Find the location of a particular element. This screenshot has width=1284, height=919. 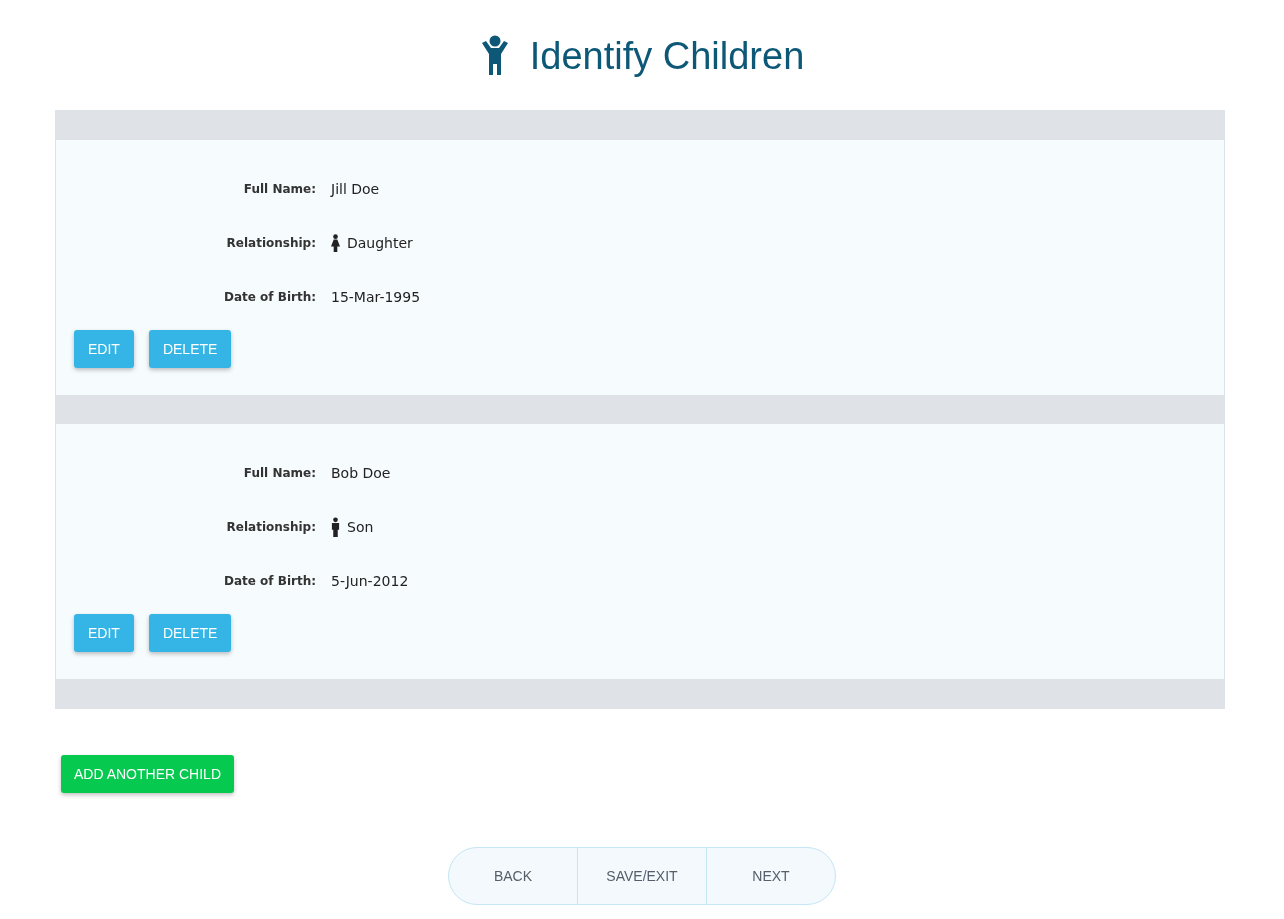

page-title: Identify Children is located at coordinates (667, 56).